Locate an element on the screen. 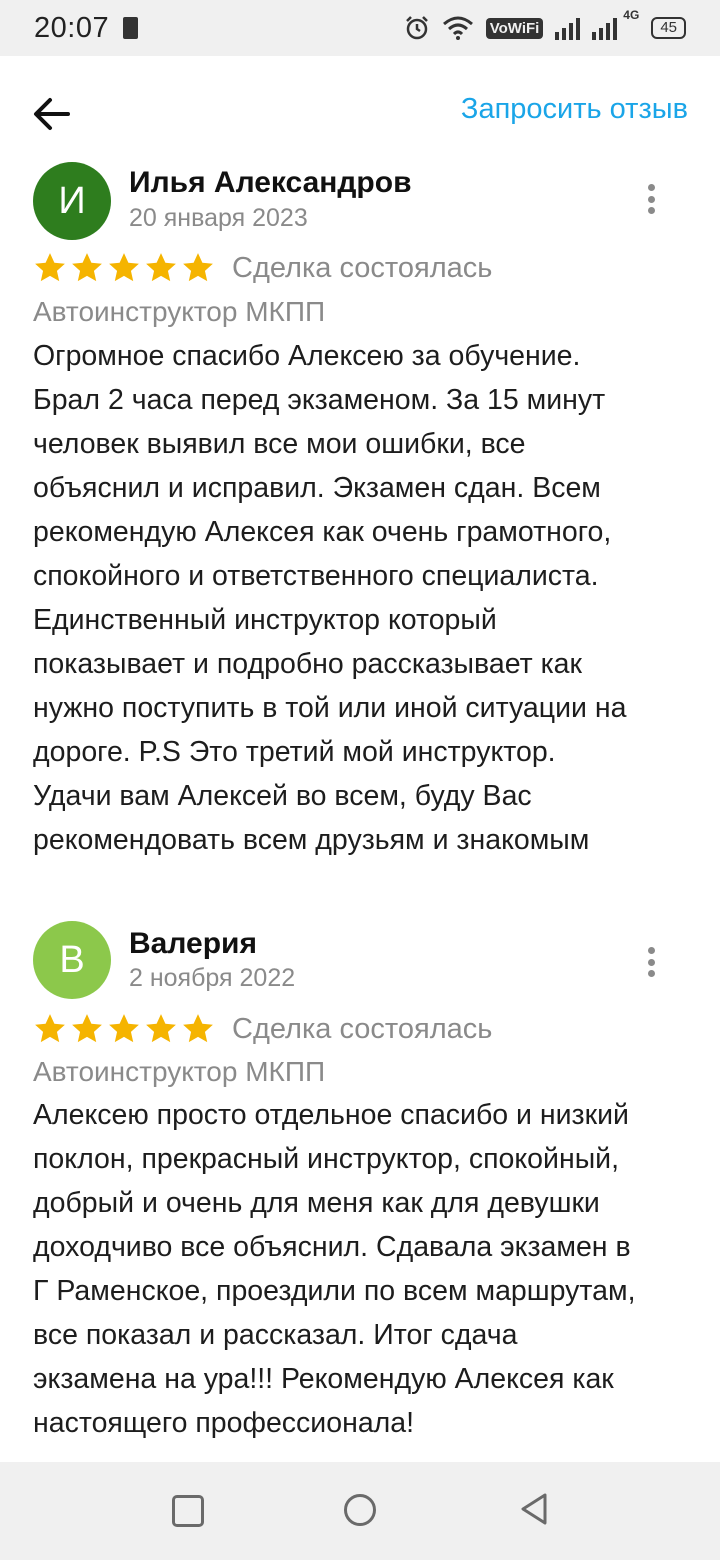 The width and height of the screenshot is (720, 1560). review-text-line: спокойного и ответственного специалиста. is located at coordinates (316, 576).